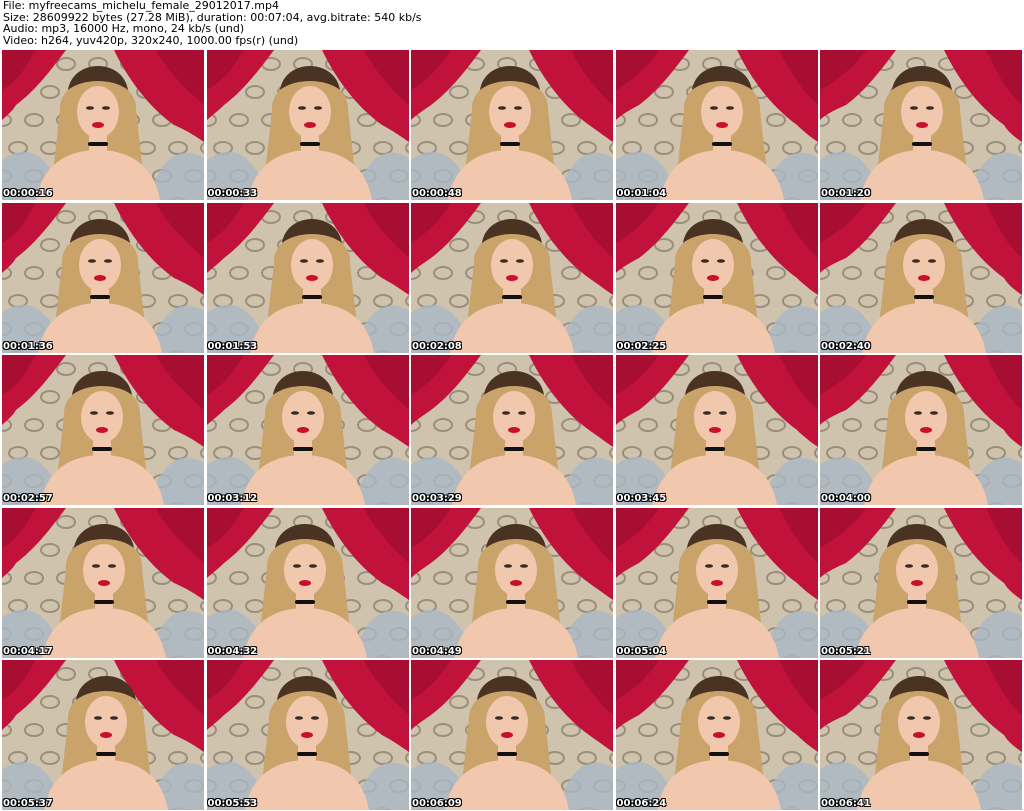 This screenshot has height=811, width=1024. I want to click on video-thumbnail: 00:02:57, so click(103, 430).